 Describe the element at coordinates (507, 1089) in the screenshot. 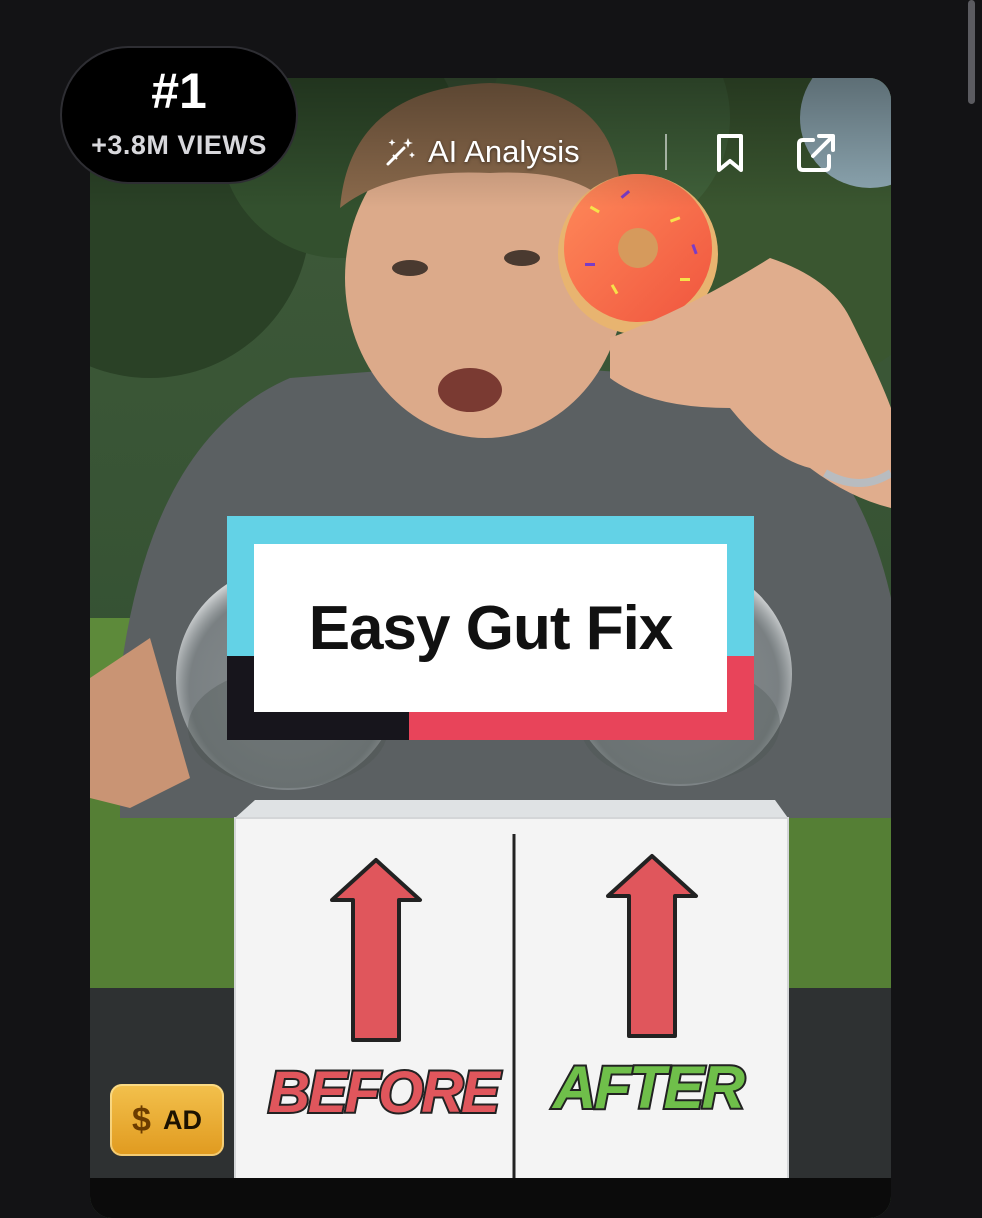

I see `before-after-labels: BEFORE AFTER` at that location.